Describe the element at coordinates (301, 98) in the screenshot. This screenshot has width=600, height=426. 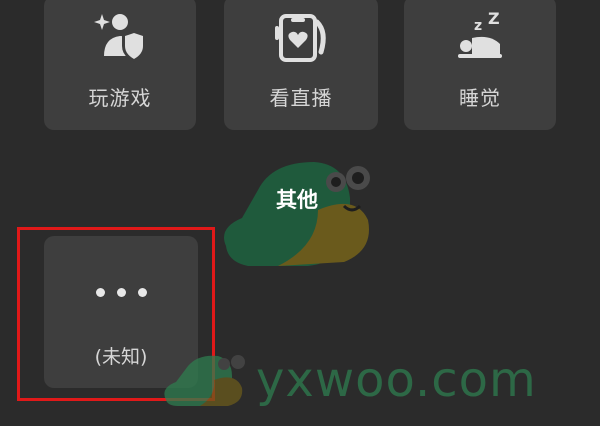
I see `activity-label: 看直播` at that location.